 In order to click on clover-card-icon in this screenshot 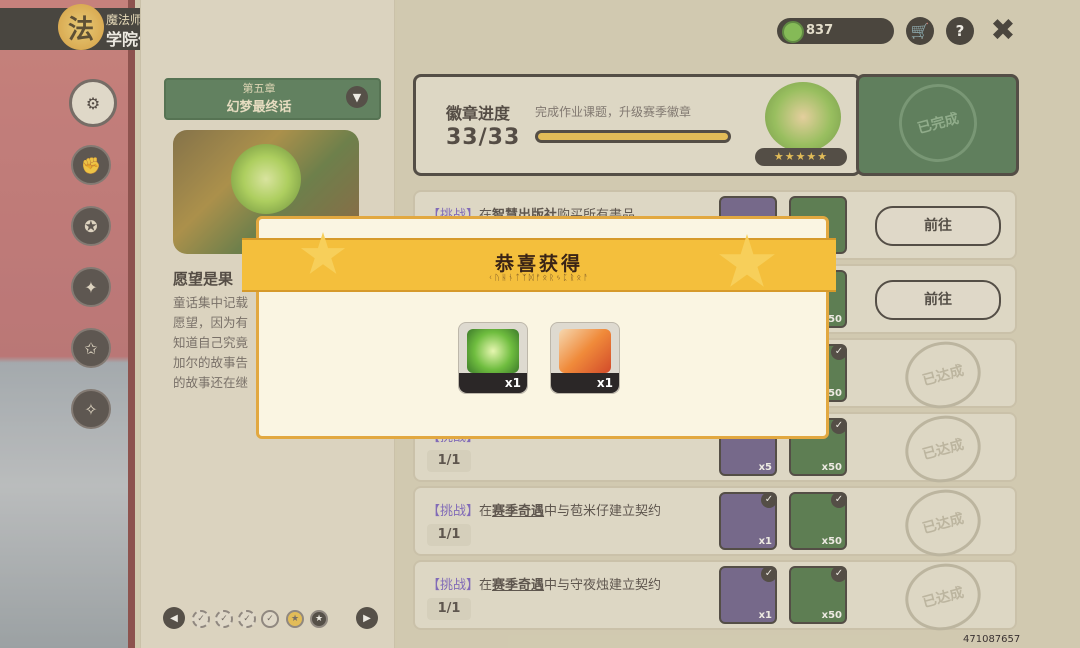, I will do `click(493, 351)`.